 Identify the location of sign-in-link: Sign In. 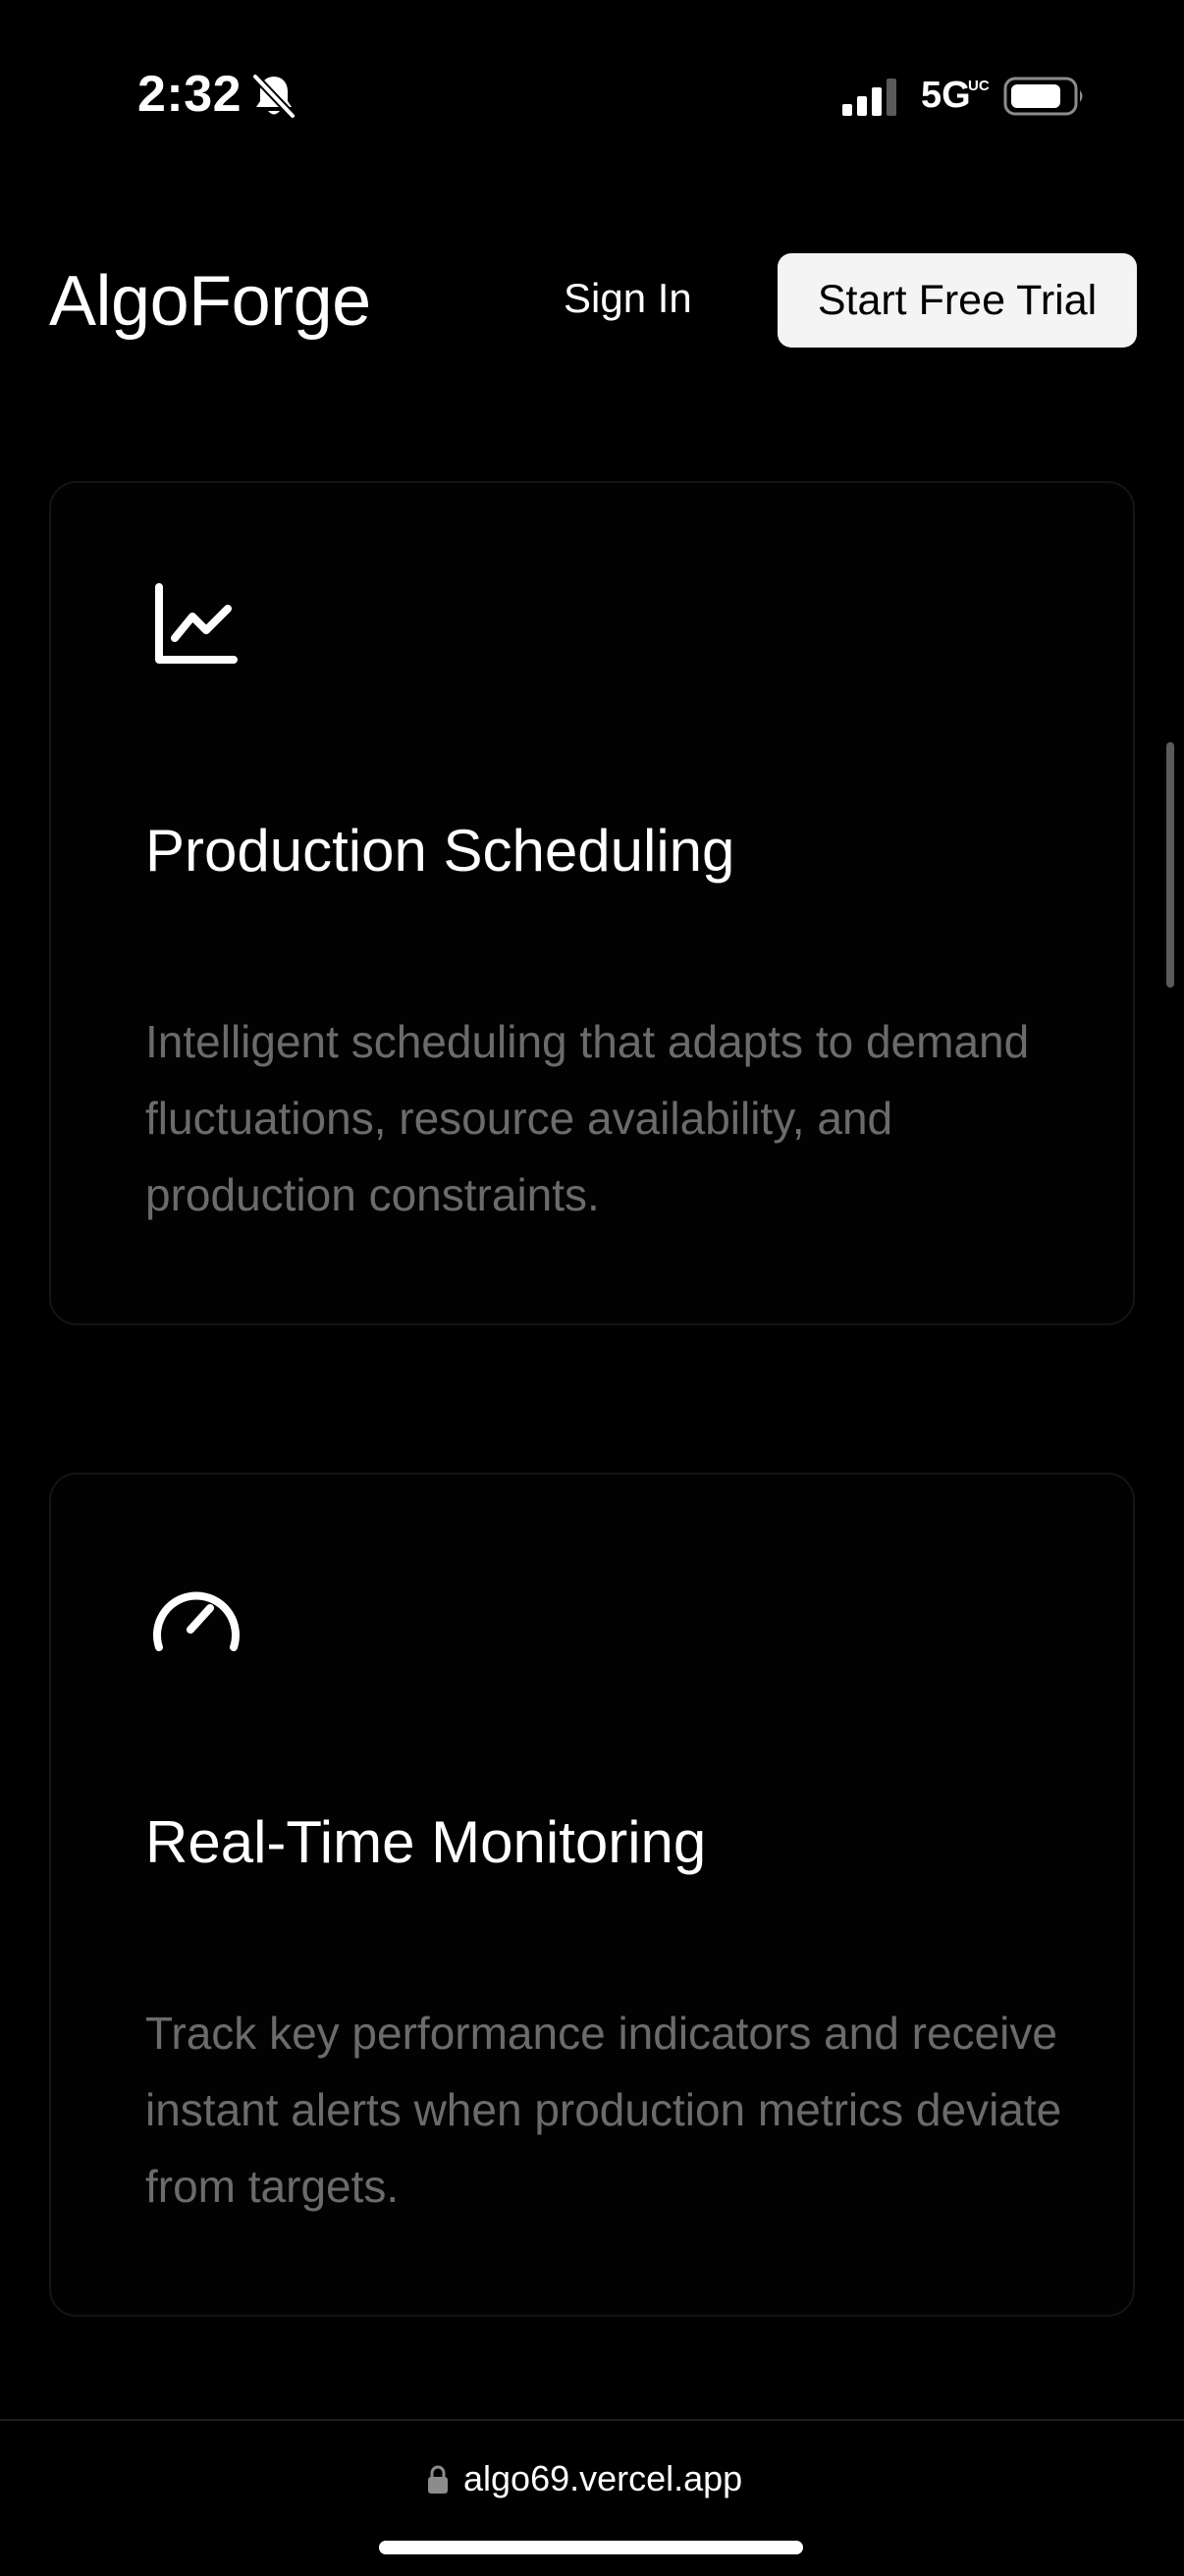
(628, 298).